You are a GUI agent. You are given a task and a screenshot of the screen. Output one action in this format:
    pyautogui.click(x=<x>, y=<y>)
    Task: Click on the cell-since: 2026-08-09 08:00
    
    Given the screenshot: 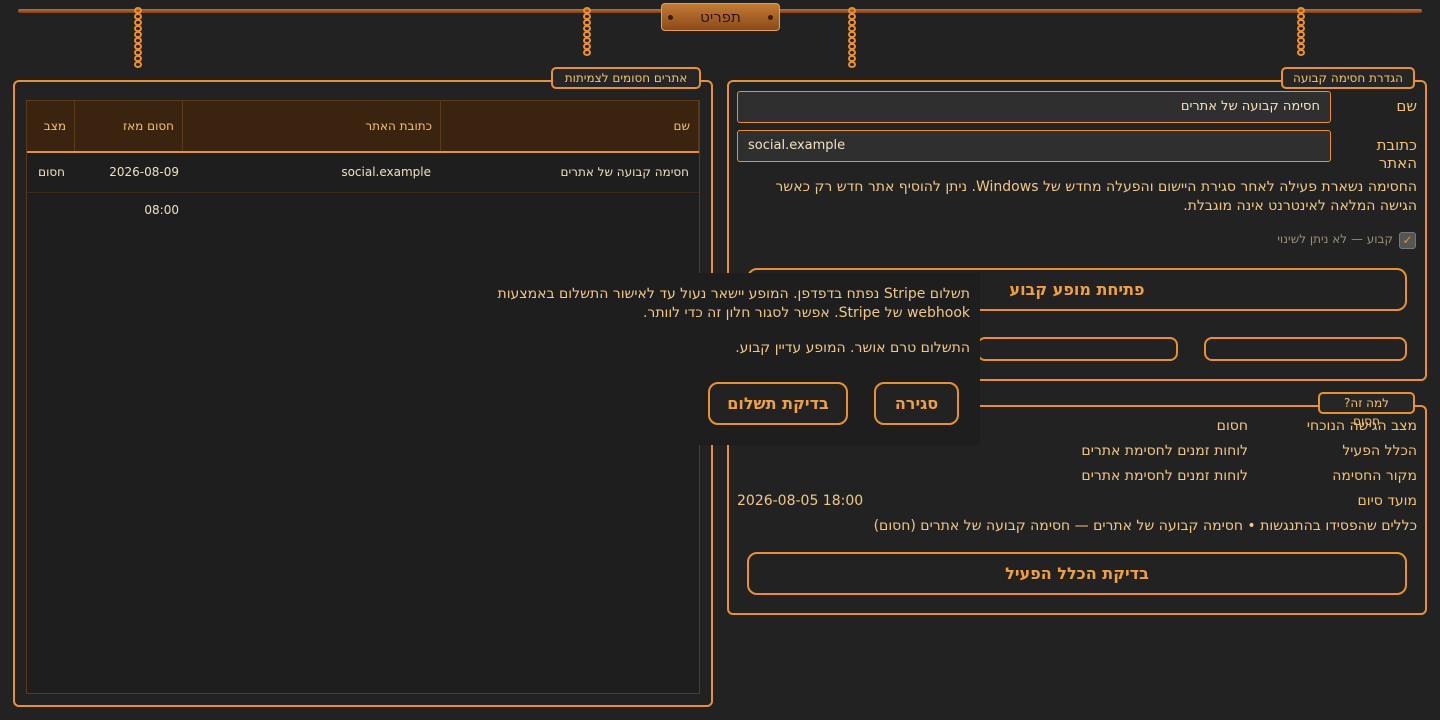 What is the action you would take?
    pyautogui.click(x=144, y=191)
    